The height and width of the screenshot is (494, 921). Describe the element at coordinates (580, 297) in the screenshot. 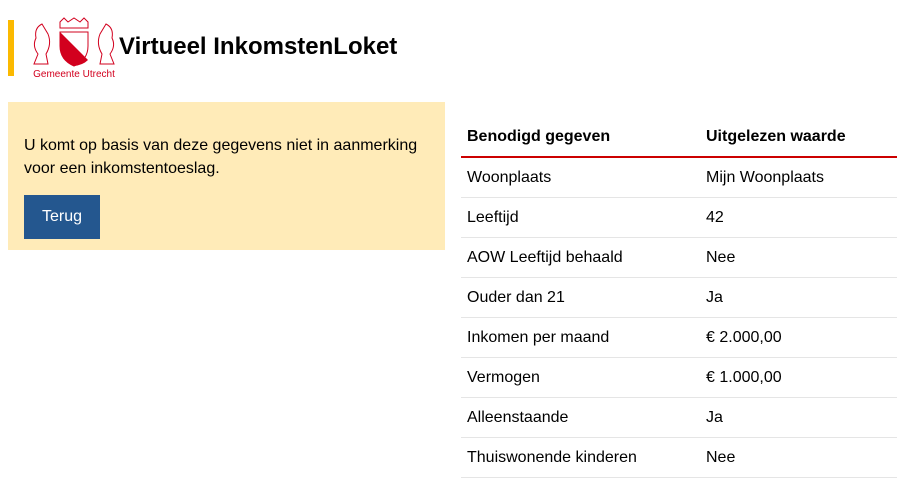

I see `field-cell: Ouder dan 21` at that location.